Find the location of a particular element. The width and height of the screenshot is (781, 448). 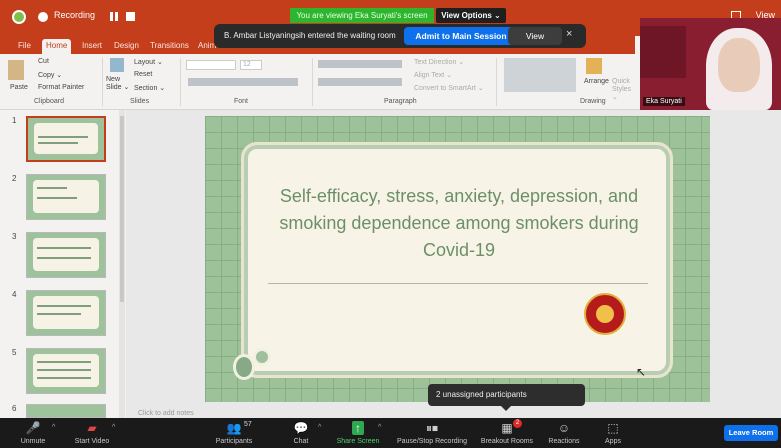

apps-label: Apps is located at coordinates (613, 441).